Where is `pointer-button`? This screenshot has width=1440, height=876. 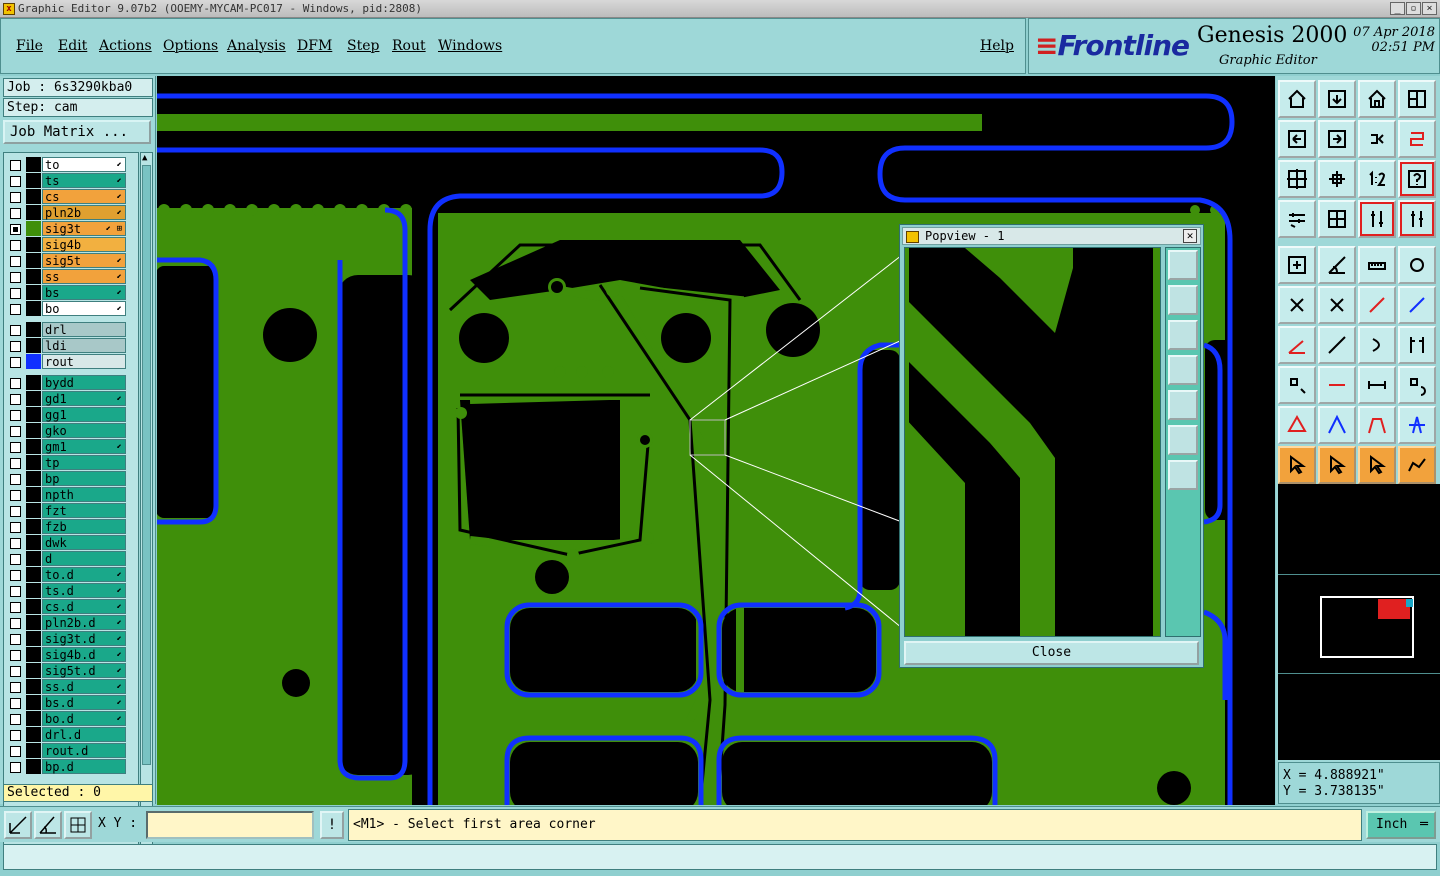 pointer-button is located at coordinates (1297, 465).